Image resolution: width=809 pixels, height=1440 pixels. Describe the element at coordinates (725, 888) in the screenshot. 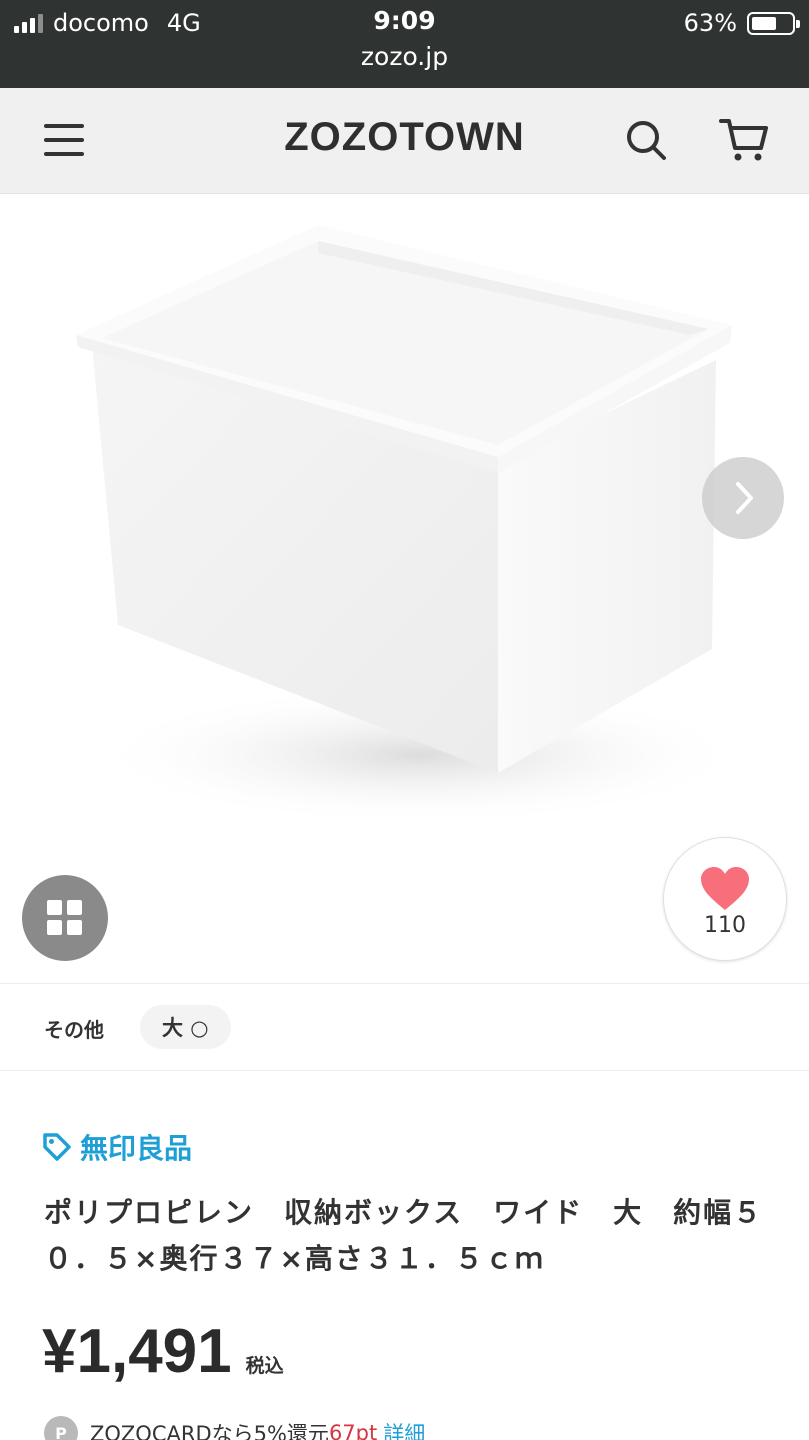

I see `heart-icon` at that location.